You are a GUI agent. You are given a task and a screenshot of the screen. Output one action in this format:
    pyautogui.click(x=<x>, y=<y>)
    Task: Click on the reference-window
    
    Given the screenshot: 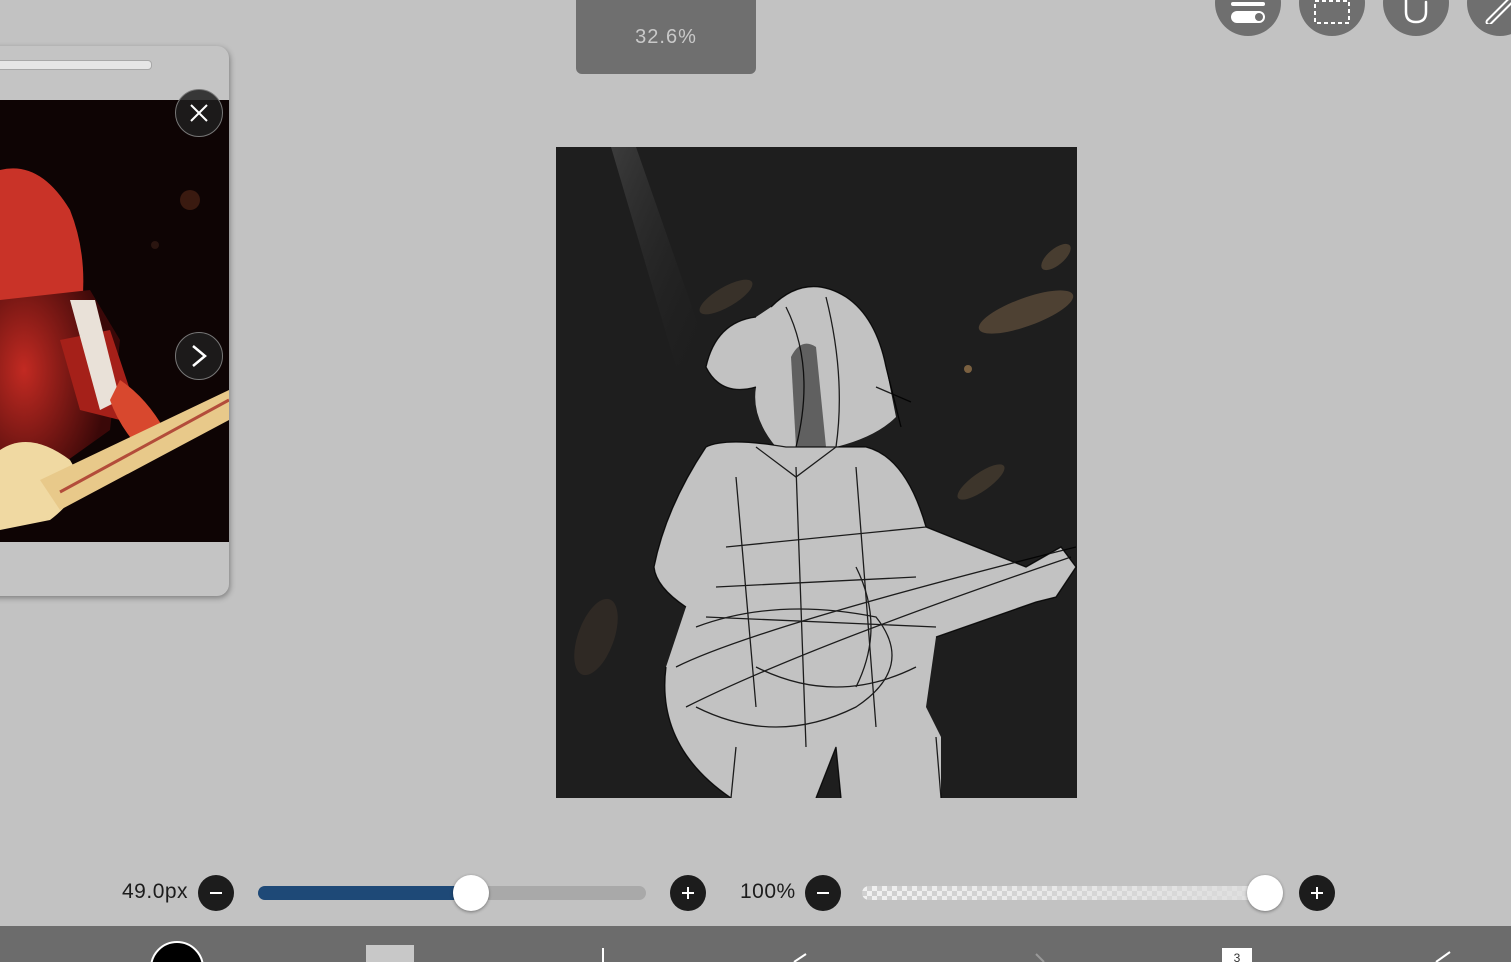 What is the action you would take?
    pyautogui.click(x=114, y=321)
    